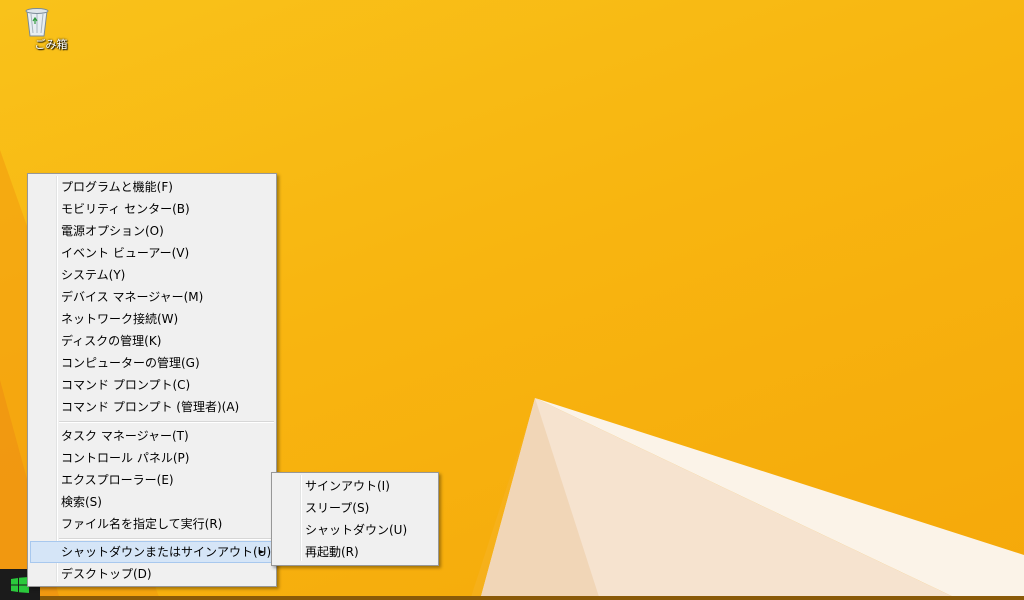 This screenshot has height=600, width=1024. Describe the element at coordinates (166, 552) in the screenshot. I see `menu-item-shutdown-signout-label: シャットダウンまたはサインアウト(U)` at that location.